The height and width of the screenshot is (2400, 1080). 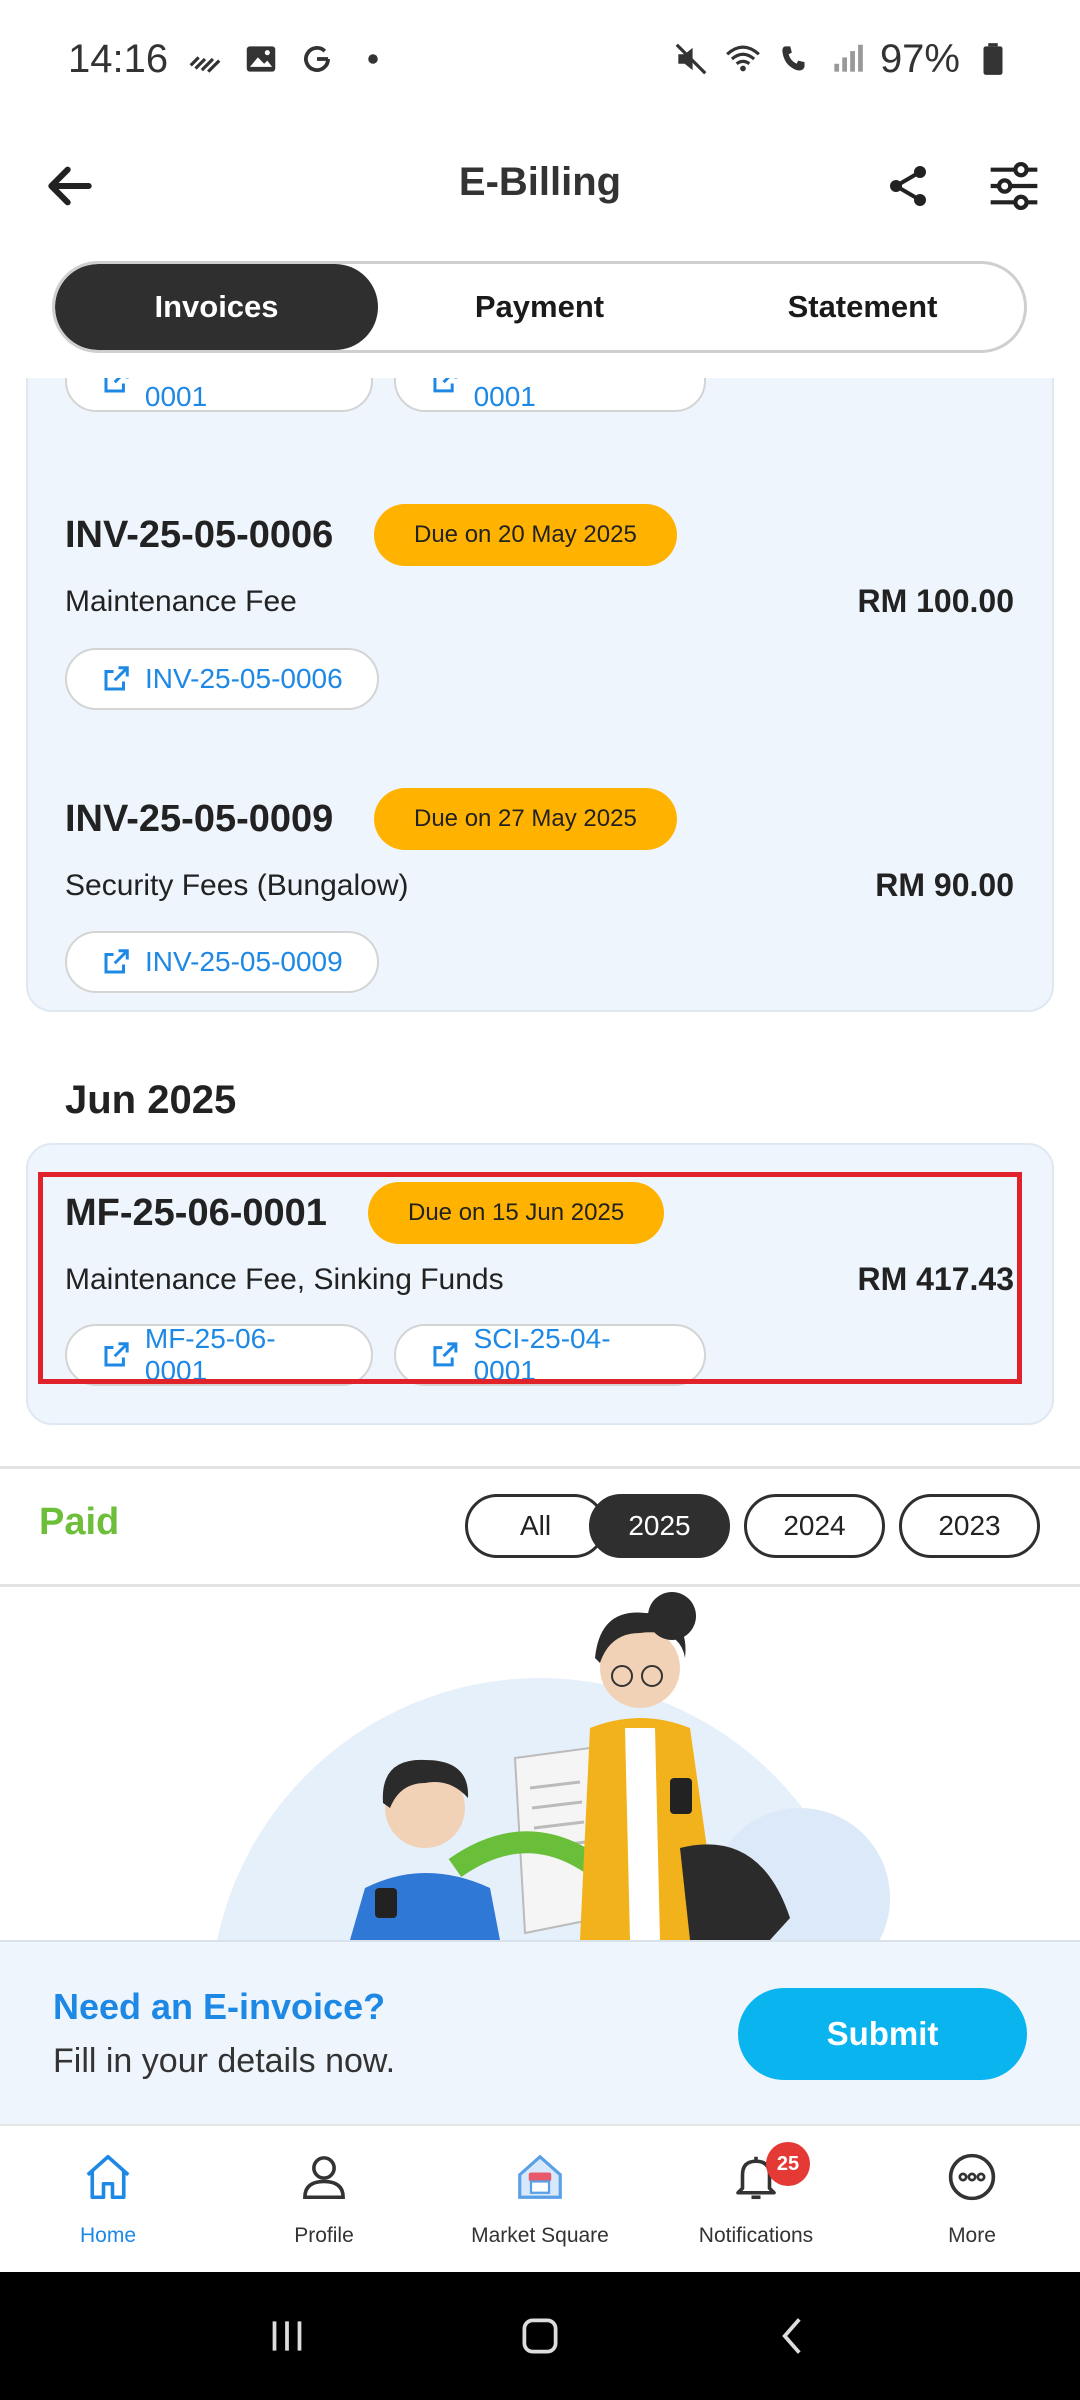 I want to click on chevron-left-icon, so click(x=791, y=2336).